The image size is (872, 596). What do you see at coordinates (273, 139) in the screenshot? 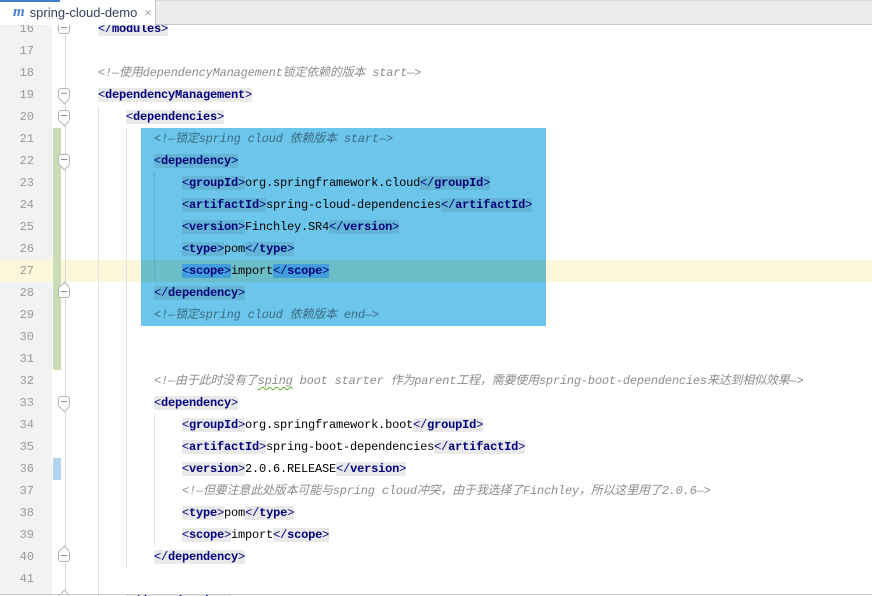
I see `xml-comment: <!—锁定spring cloud 依赖版本 start—>` at bounding box center [273, 139].